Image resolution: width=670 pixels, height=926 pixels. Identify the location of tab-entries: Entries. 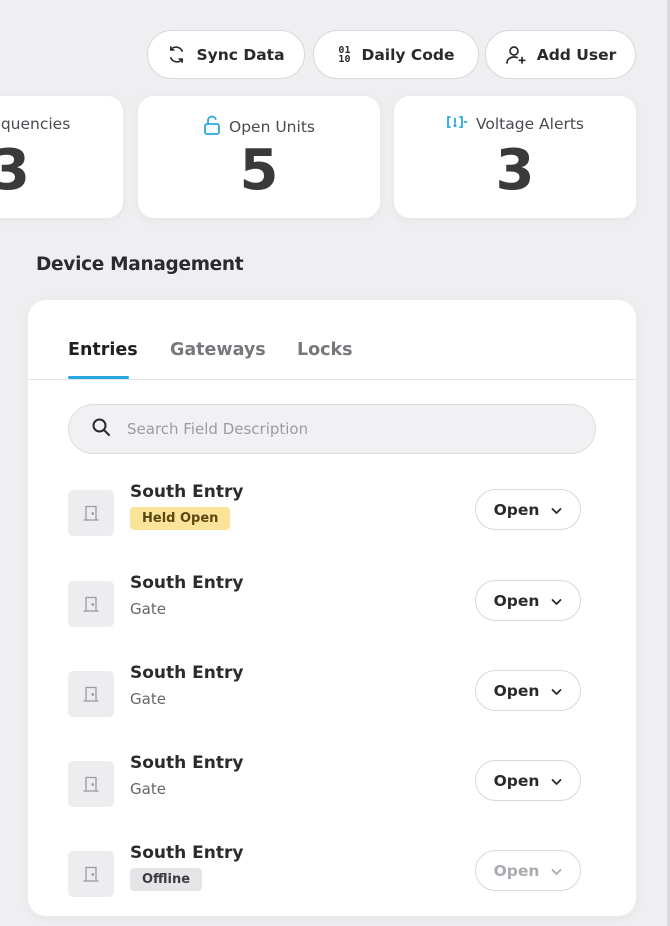
(103, 350).